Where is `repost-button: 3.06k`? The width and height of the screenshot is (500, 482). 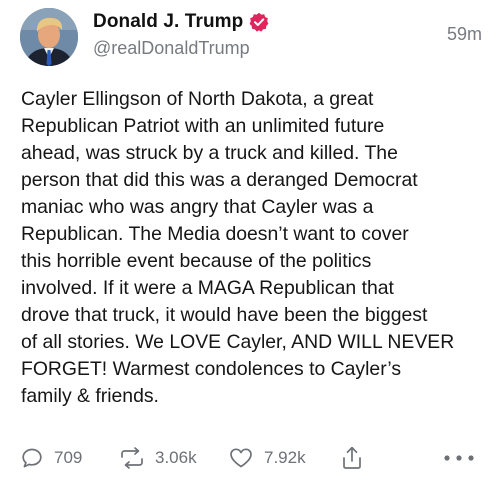
repost-button: 3.06k is located at coordinates (158, 458).